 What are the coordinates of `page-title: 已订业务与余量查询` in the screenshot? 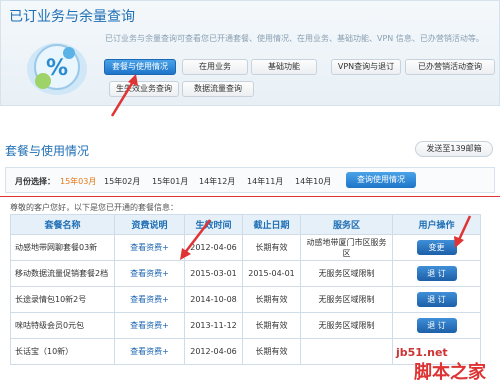 It's located at (72, 17).